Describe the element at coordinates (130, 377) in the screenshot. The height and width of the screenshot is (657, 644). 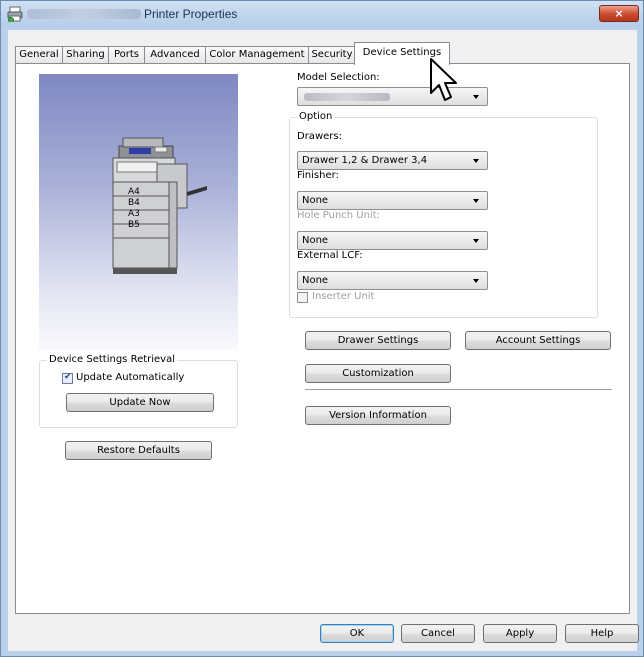
I see `update-automatically-label: Update Automatically` at that location.